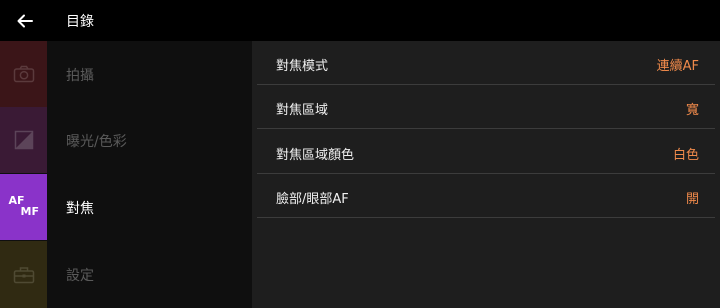 The height and width of the screenshot is (308, 720). What do you see at coordinates (126, 74) in the screenshot?
I see `sidebar-item-shooting: 拍攝` at bounding box center [126, 74].